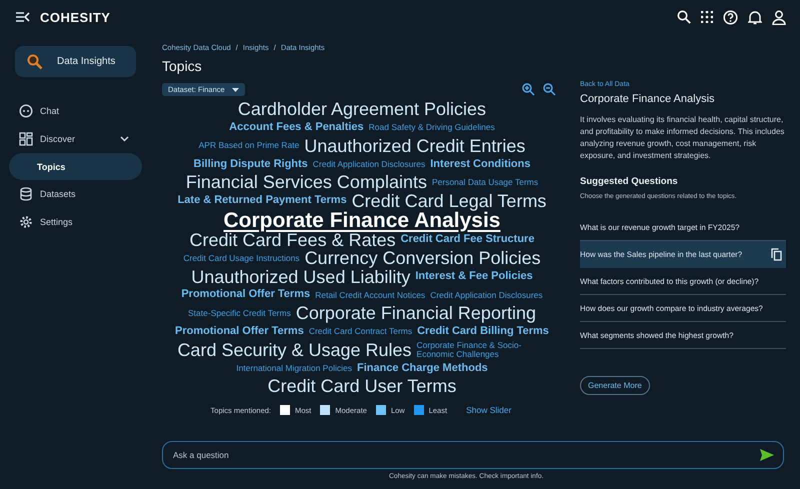 Image resolution: width=800 pixels, height=489 pixels. What do you see at coordinates (75, 139) in the screenshot?
I see `nav-item: Discover` at bounding box center [75, 139].